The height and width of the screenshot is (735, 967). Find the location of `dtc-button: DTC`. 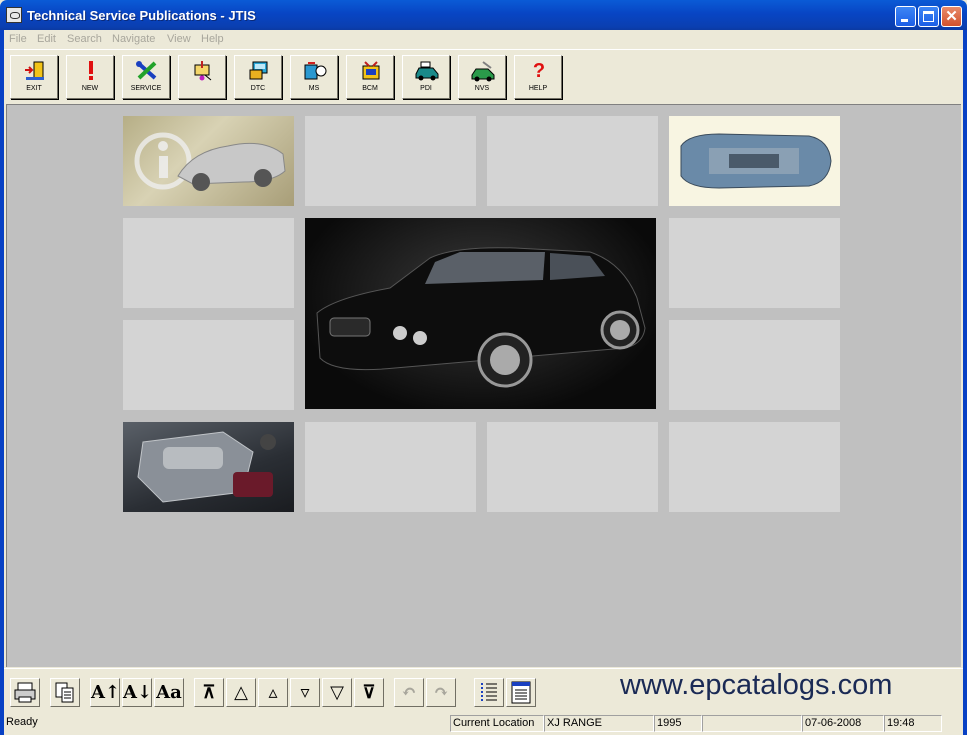

dtc-button: DTC is located at coordinates (258, 77).